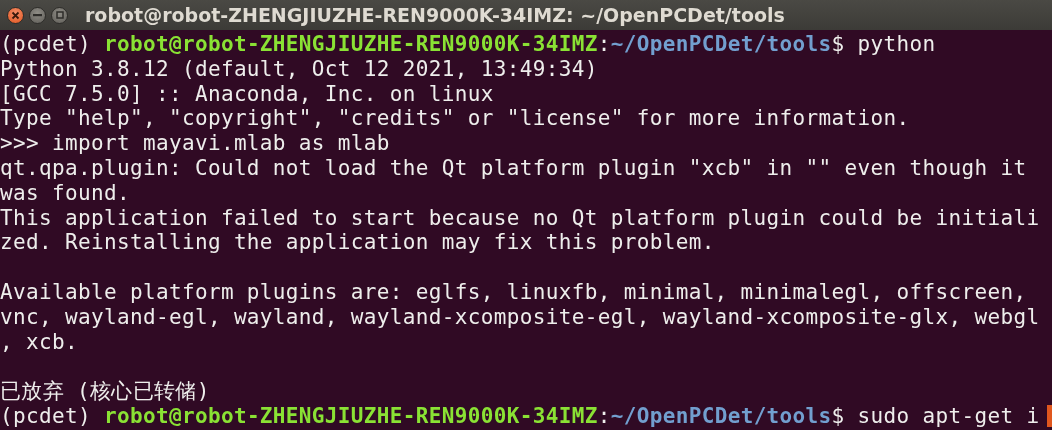 The height and width of the screenshot is (430, 1052). What do you see at coordinates (357, 243) in the screenshot?
I see `output-line: zed. Reinstalling the application may fix this problem.` at bounding box center [357, 243].